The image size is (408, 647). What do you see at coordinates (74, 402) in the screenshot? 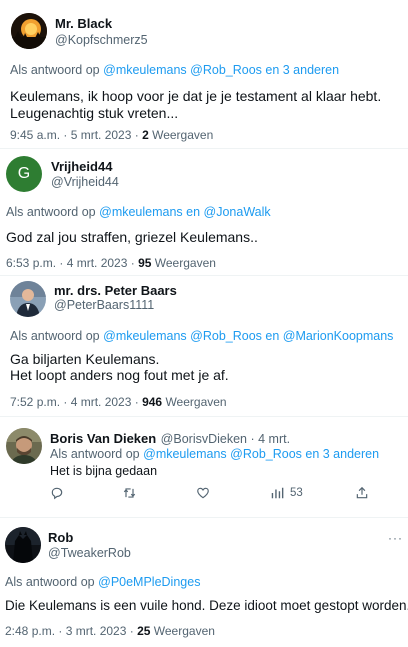
I see `timestamp: 7:52 p.m. · 4 mrt. 2023 ·` at bounding box center [74, 402].